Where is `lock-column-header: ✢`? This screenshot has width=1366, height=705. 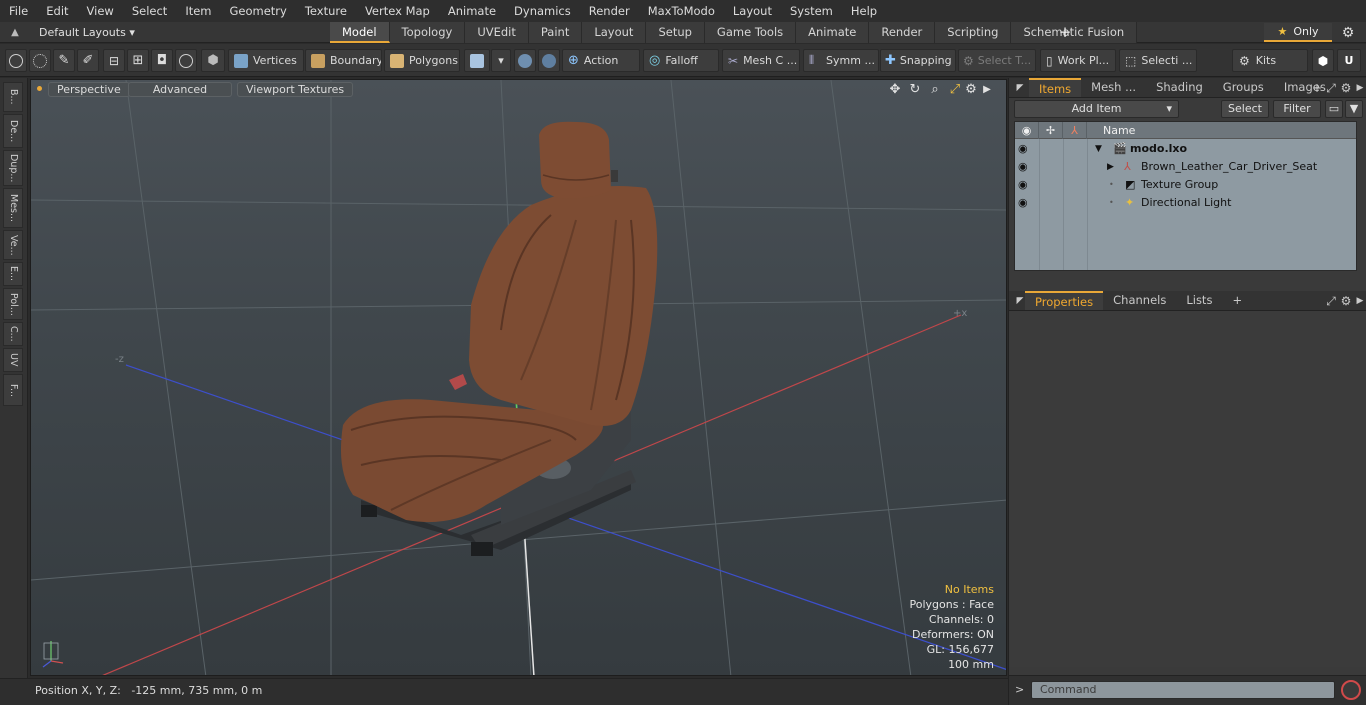 lock-column-header: ✢ is located at coordinates (1051, 130).